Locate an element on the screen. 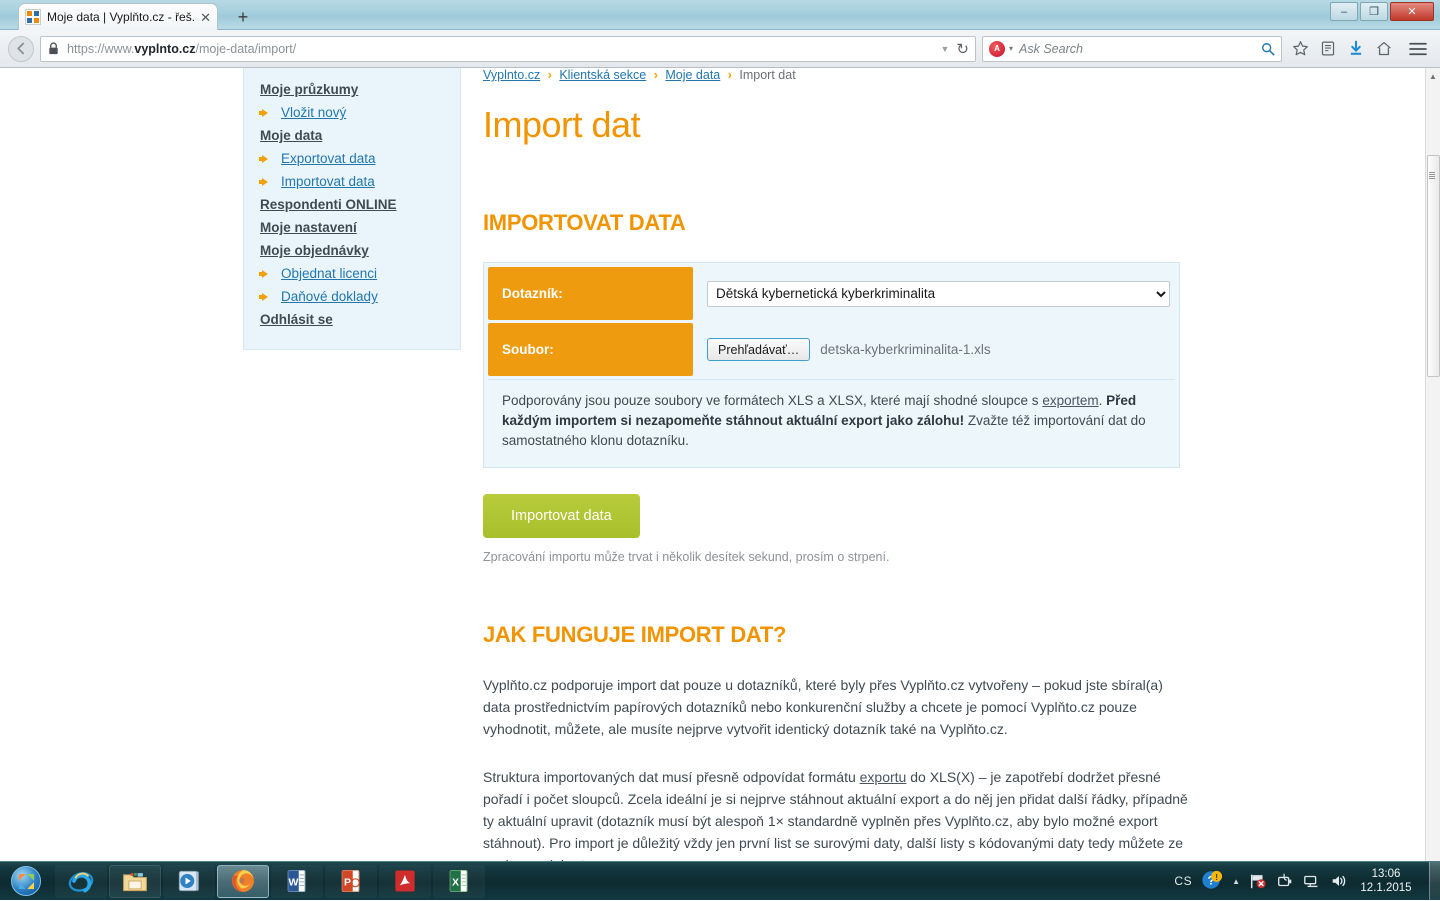 This screenshot has width=1440, height=901. menu-hamburger-icon is located at coordinates (1418, 49).